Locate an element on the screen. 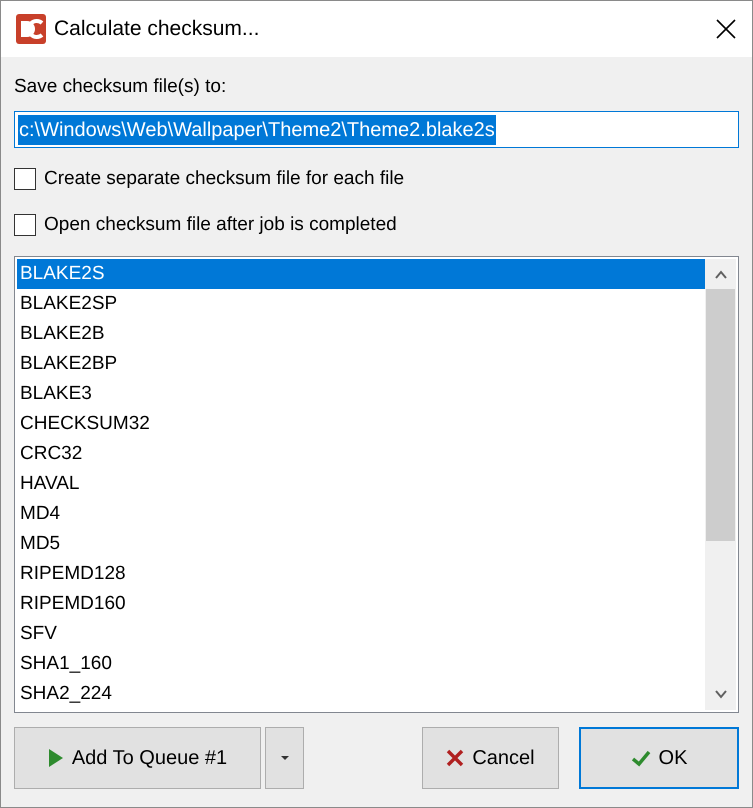 Image resolution: width=753 pixels, height=808 pixels. ok-button: OK is located at coordinates (659, 758).